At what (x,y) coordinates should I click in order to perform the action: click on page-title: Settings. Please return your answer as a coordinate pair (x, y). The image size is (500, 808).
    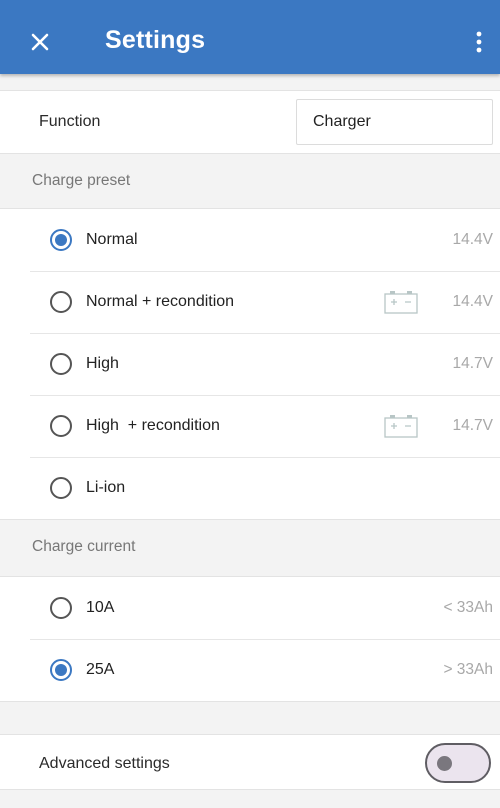
    Looking at the image, I should click on (155, 40).